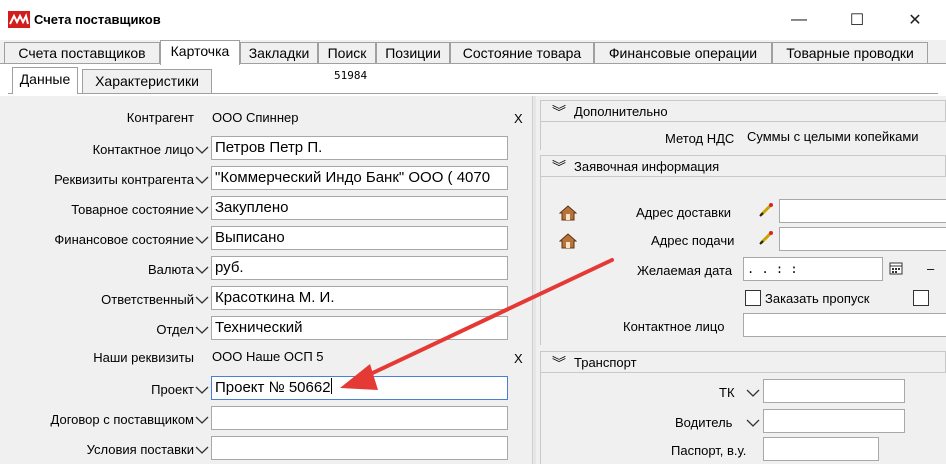 The width and height of the screenshot is (946, 464). Describe the element at coordinates (743, 136) in the screenshot. I see `section-additional-body: Метод НДС Суммы с целыми копейками` at that location.